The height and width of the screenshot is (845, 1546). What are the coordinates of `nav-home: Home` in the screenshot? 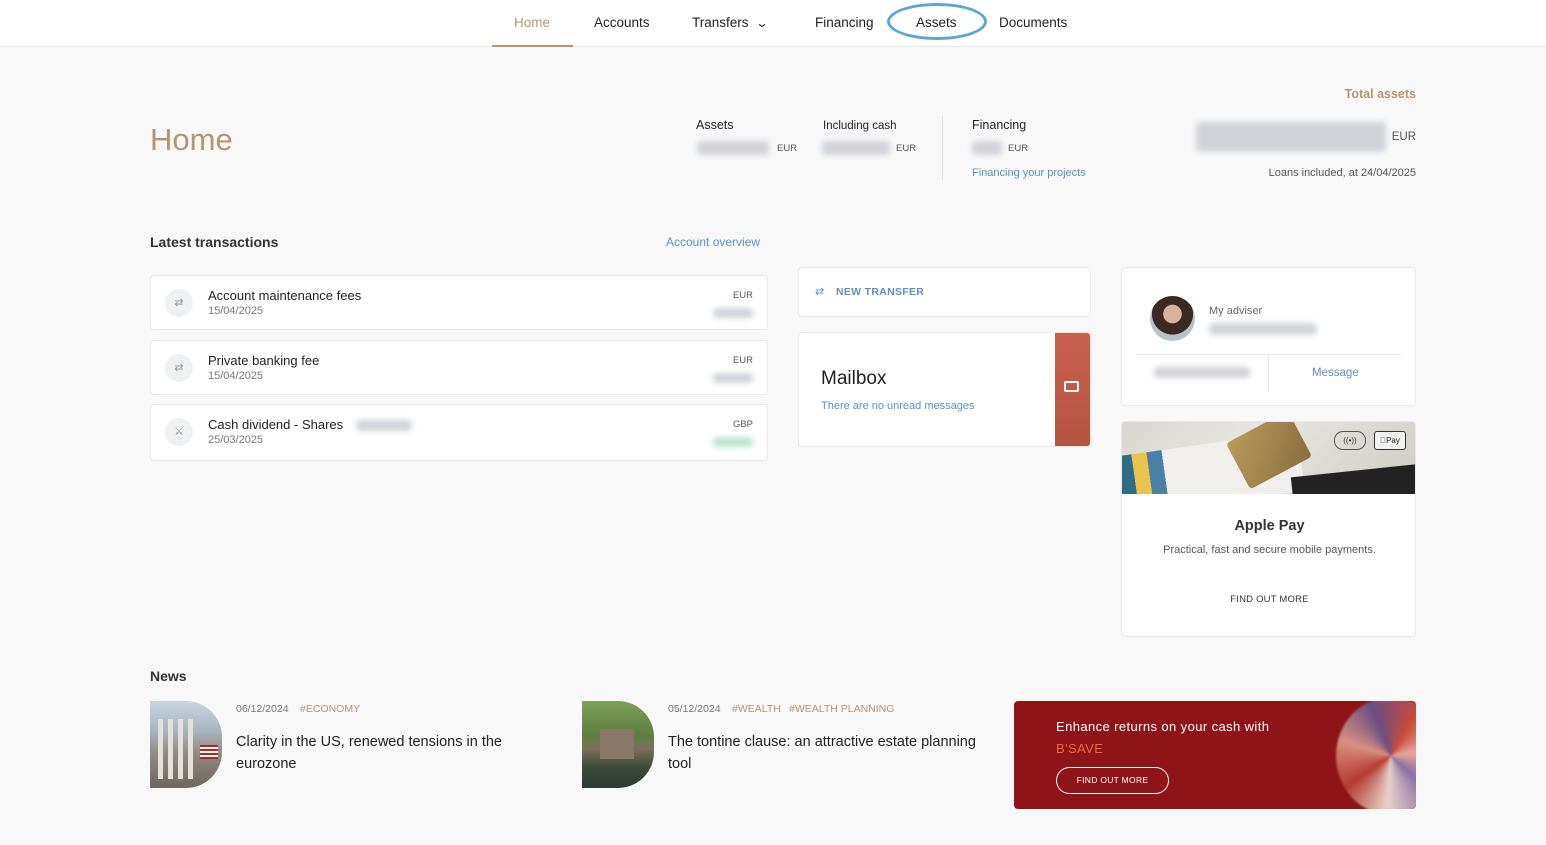 It's located at (532, 23).